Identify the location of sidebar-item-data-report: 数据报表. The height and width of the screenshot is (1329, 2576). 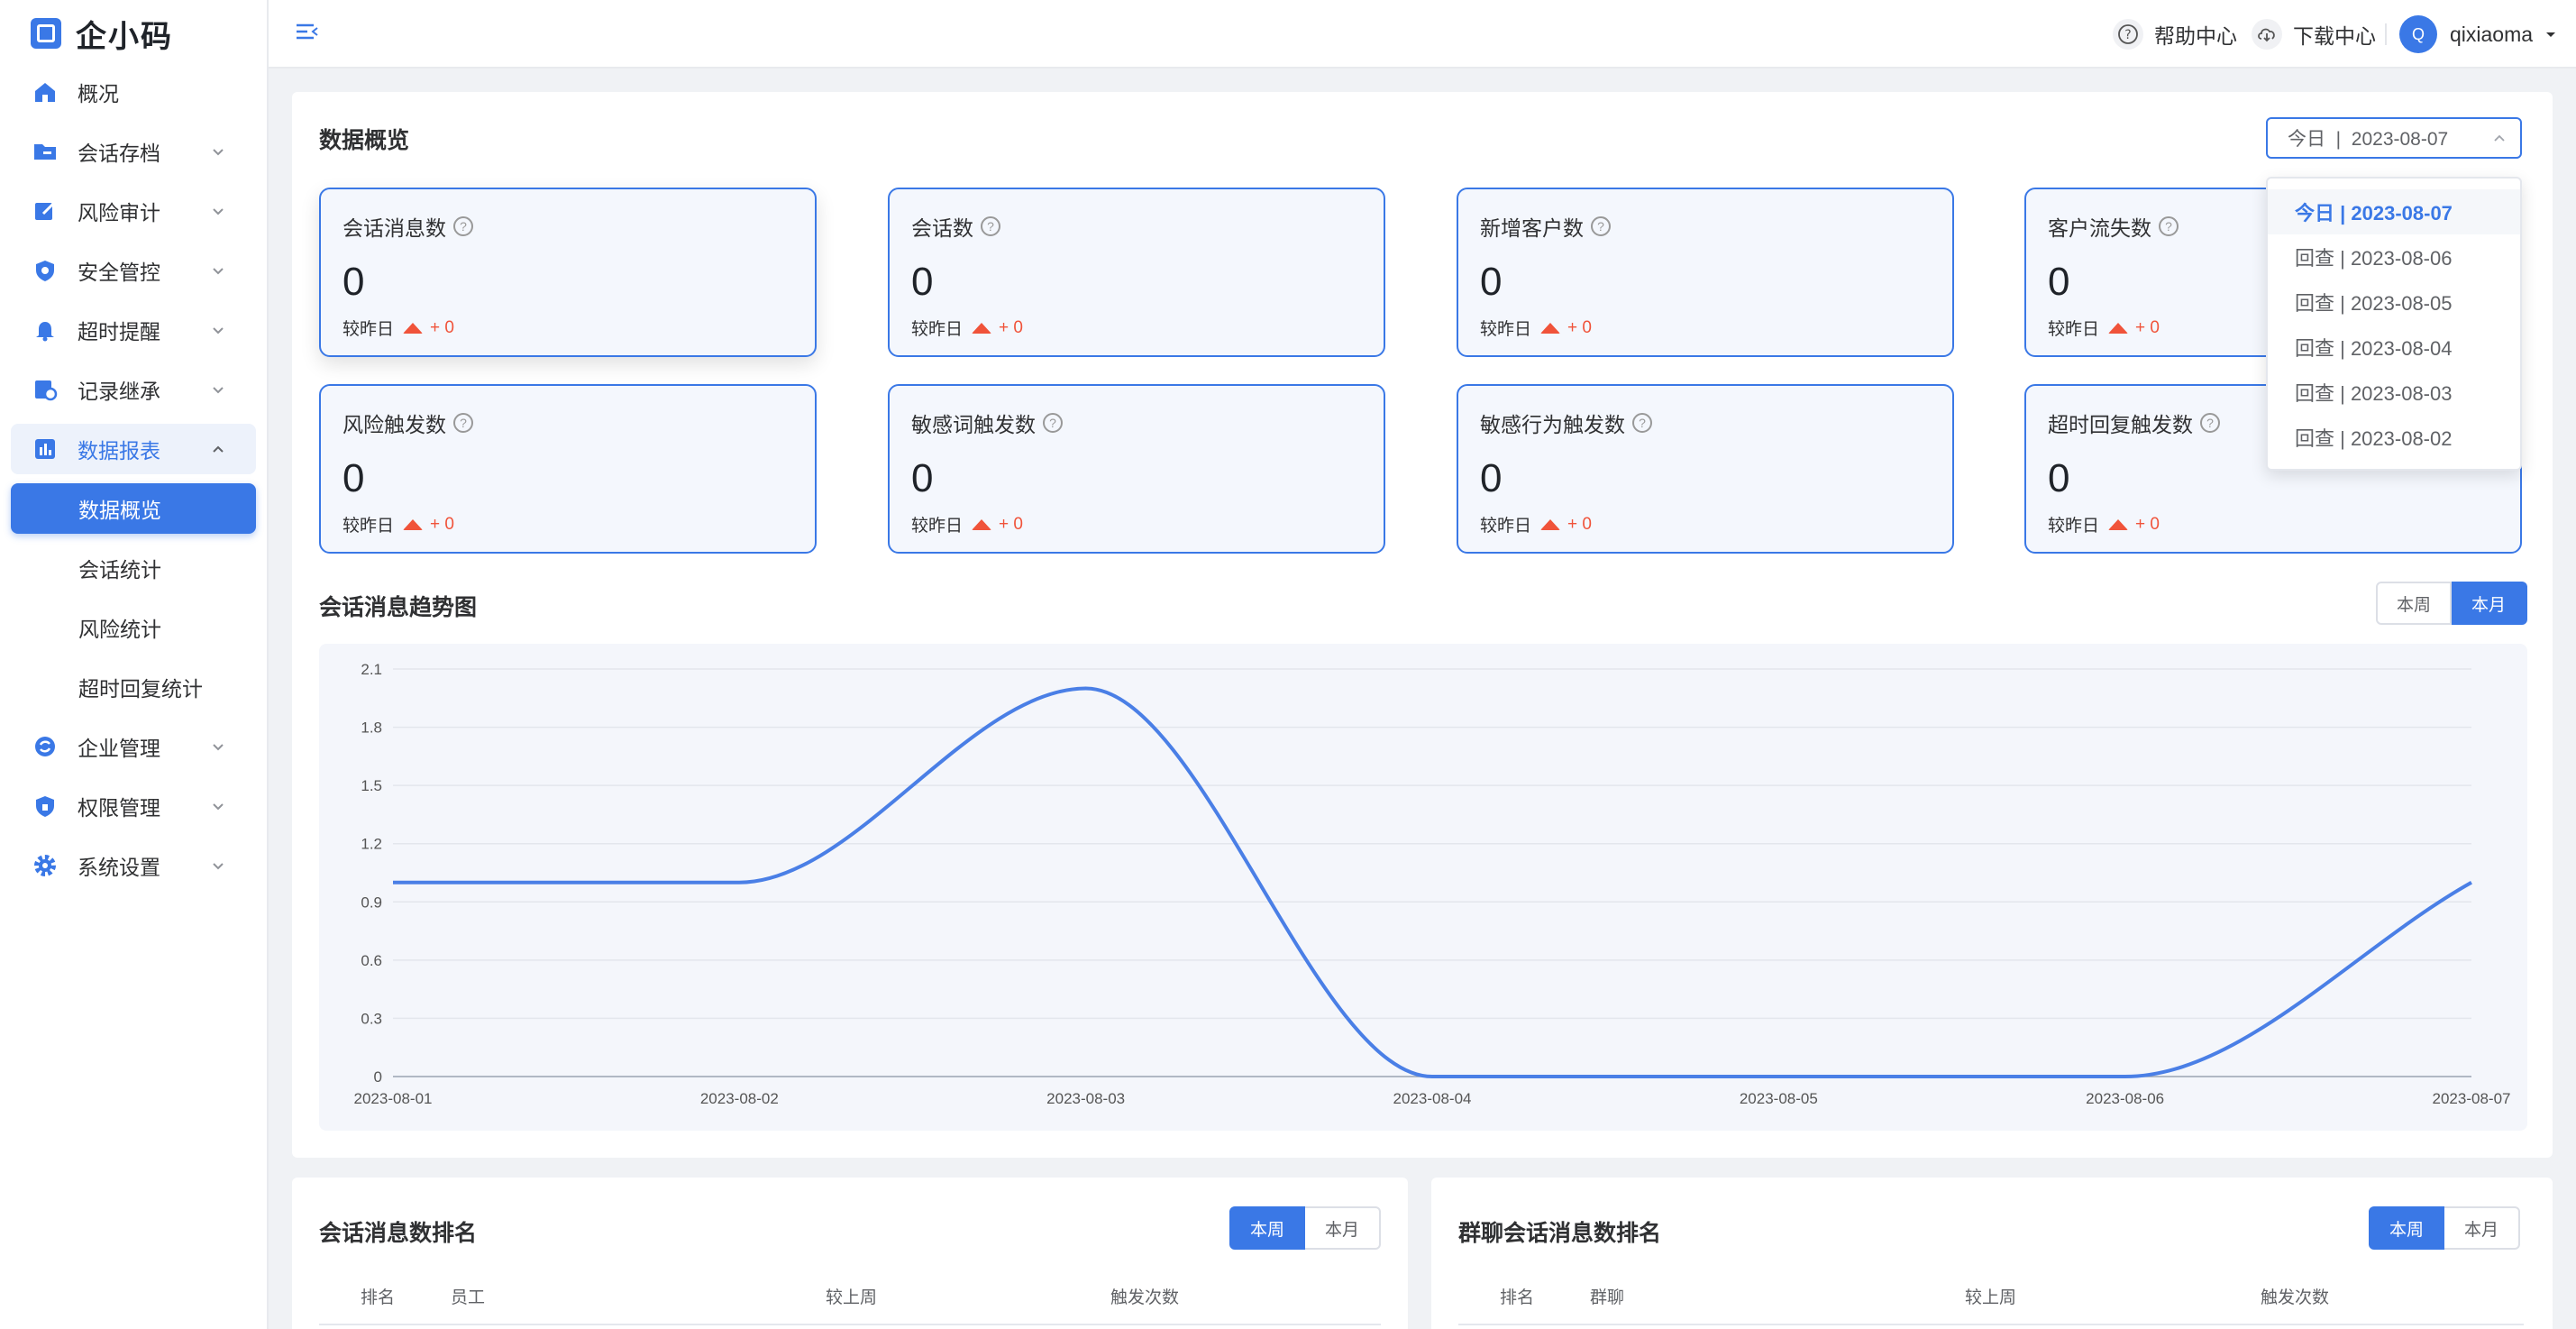
(133, 449).